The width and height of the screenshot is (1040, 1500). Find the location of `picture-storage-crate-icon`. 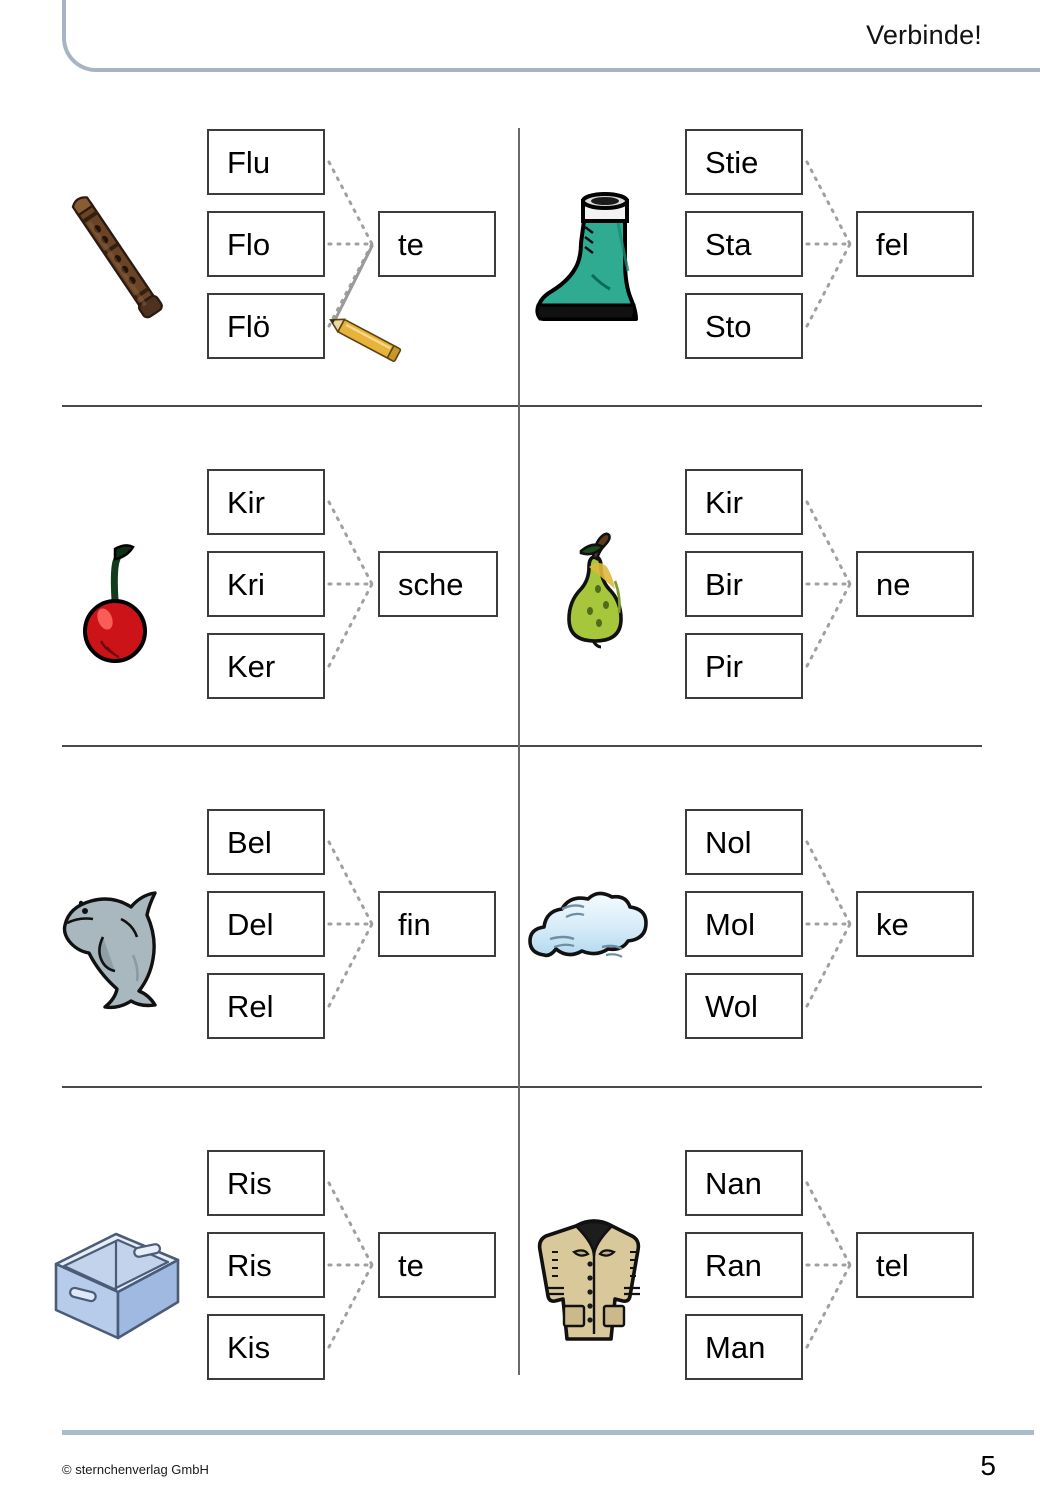

picture-storage-crate-icon is located at coordinates (117, 1279).